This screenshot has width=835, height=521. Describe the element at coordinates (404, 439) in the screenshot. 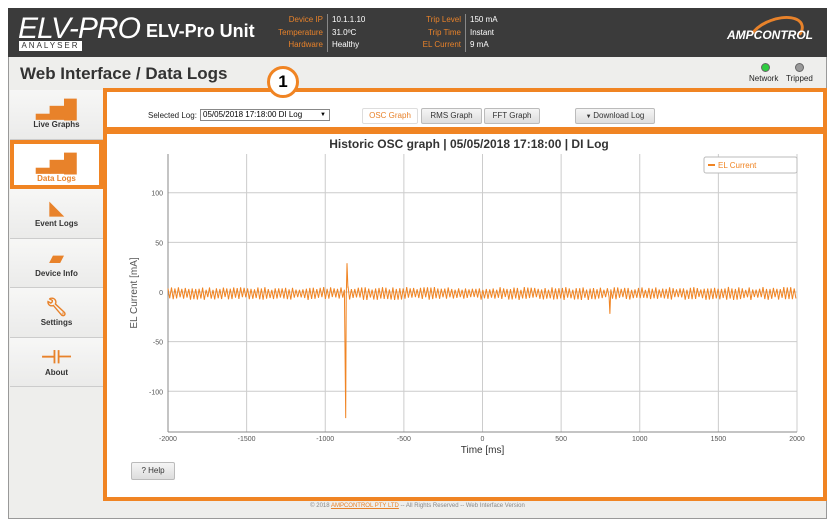

I see `x-tick-label: -500` at that location.